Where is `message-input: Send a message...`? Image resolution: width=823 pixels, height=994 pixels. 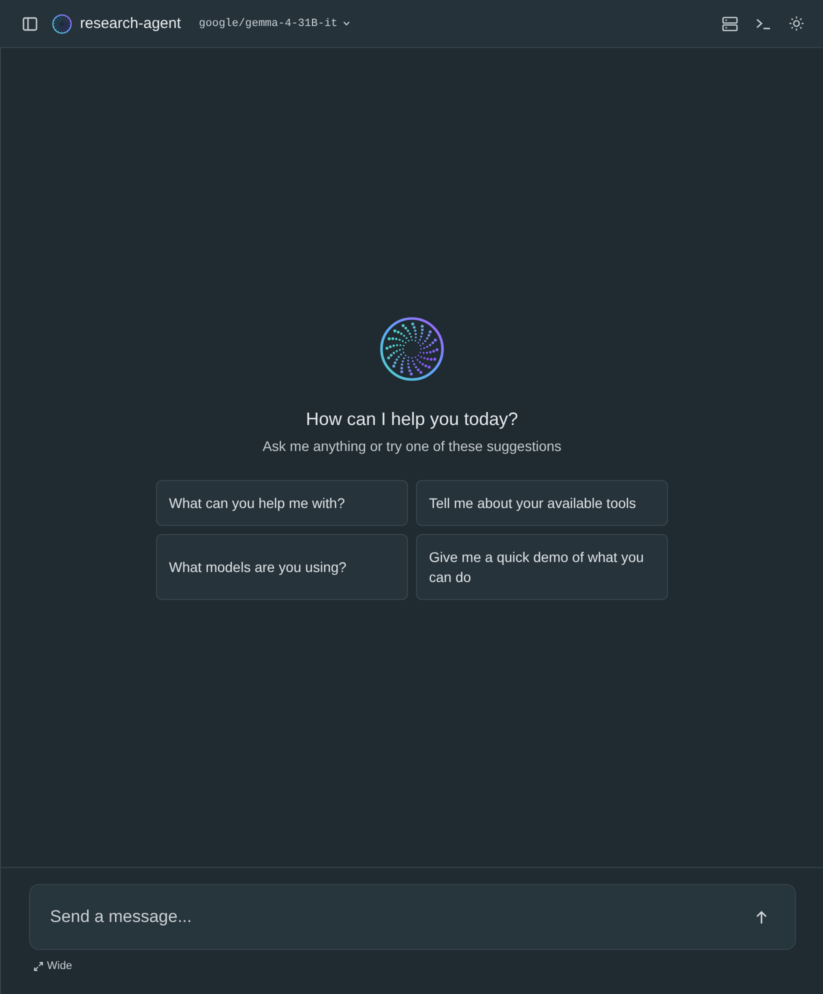
message-input: Send a message... is located at coordinates (412, 917).